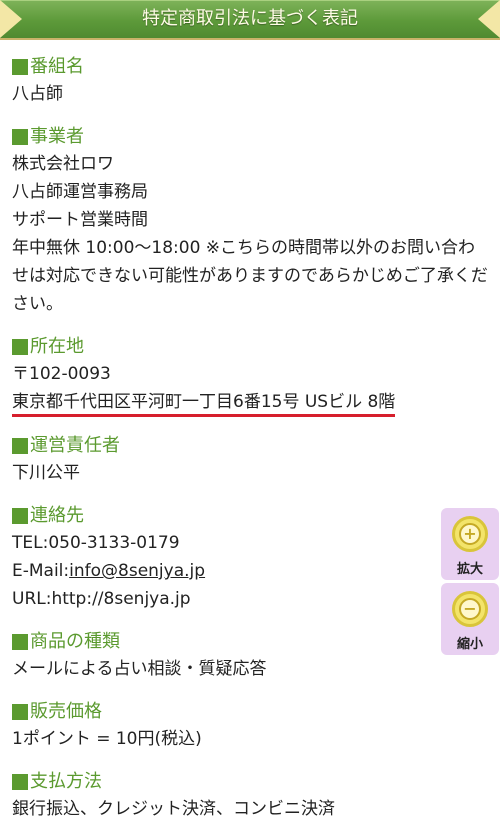 The height and width of the screenshot is (839, 500). What do you see at coordinates (37, 94) in the screenshot?
I see `program-name: 八占師` at bounding box center [37, 94].